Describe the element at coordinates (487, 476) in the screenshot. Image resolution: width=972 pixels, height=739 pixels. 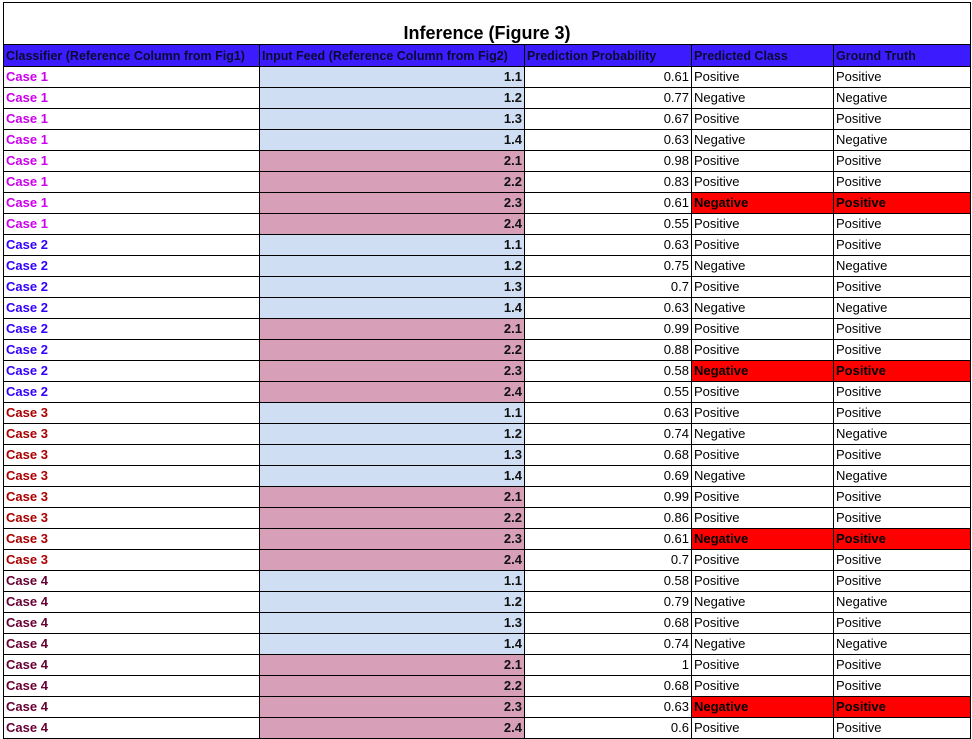
I see `table-row: Case 3 1.4 0.69 Negative Negative` at that location.